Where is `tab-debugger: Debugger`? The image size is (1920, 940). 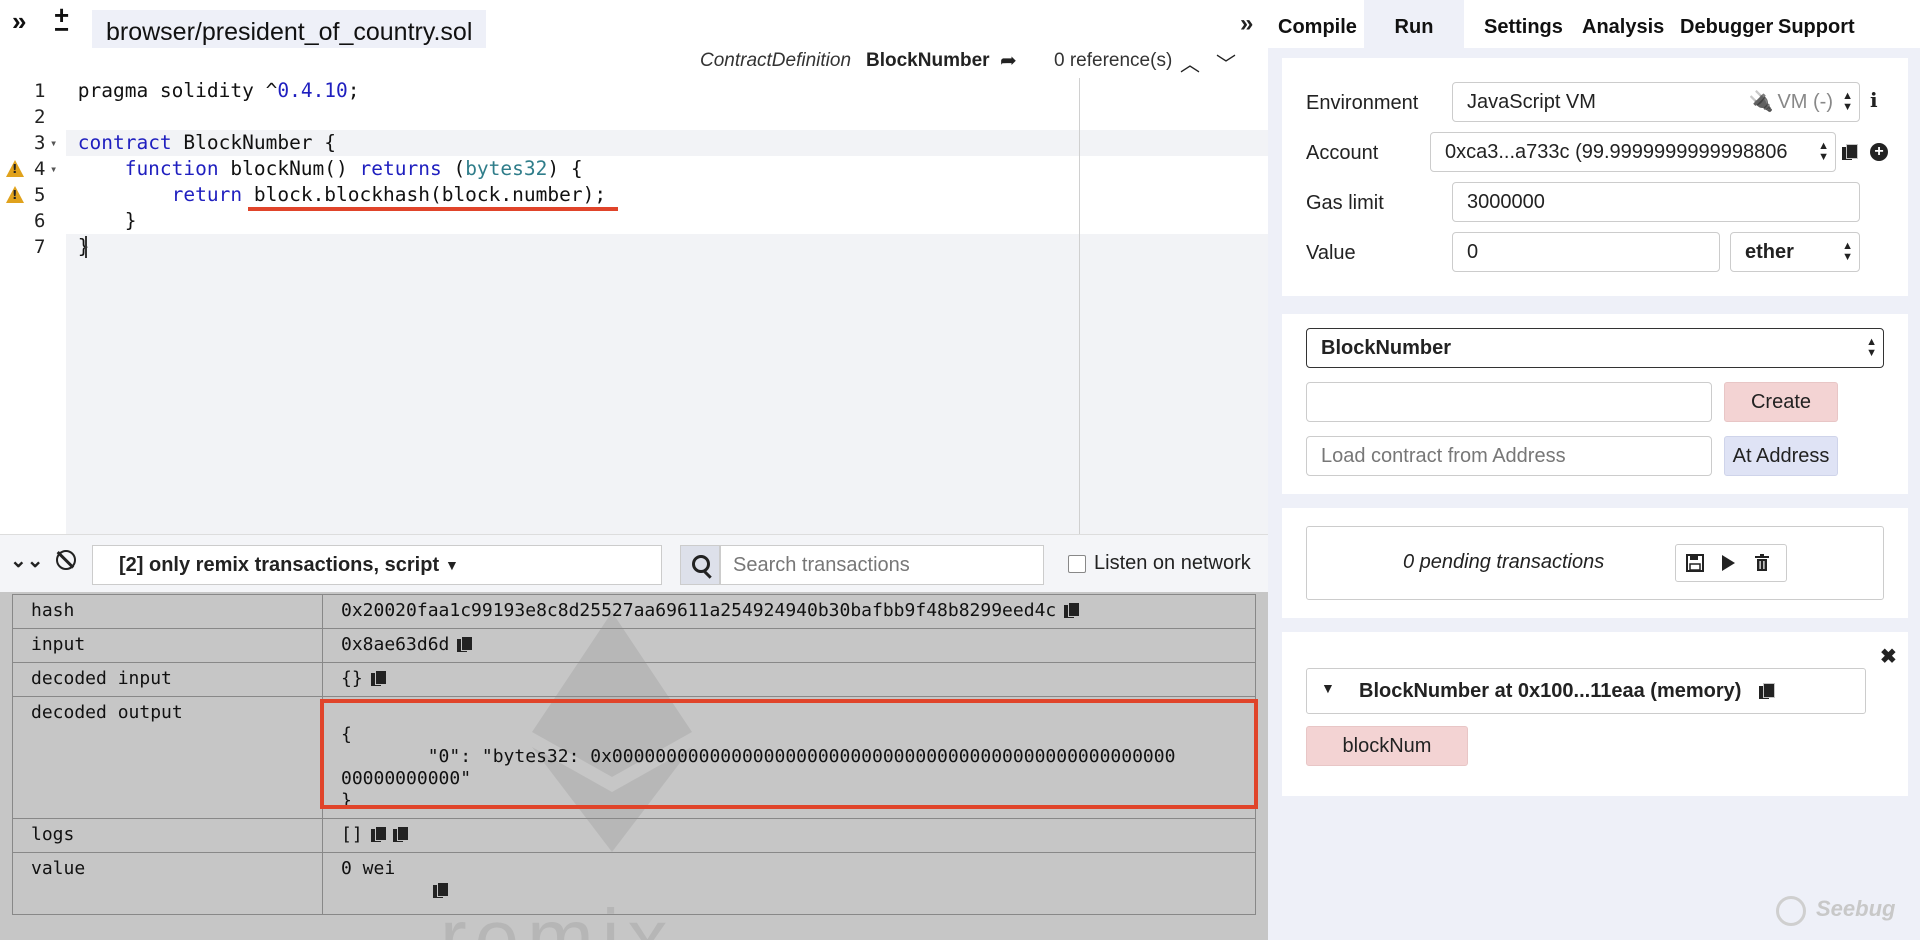
tab-debugger: Debugger is located at coordinates (1726, 24).